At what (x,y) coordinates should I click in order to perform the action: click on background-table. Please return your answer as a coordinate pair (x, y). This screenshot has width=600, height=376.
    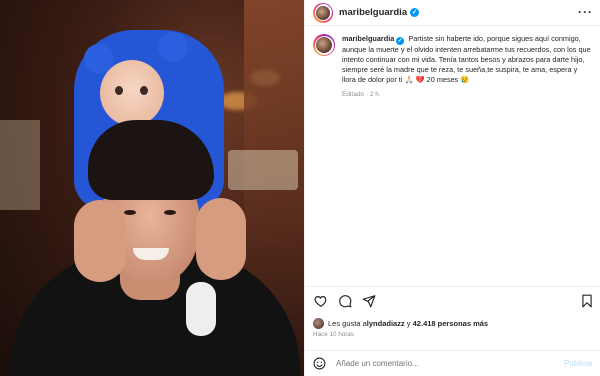
    Looking at the image, I should click on (263, 170).